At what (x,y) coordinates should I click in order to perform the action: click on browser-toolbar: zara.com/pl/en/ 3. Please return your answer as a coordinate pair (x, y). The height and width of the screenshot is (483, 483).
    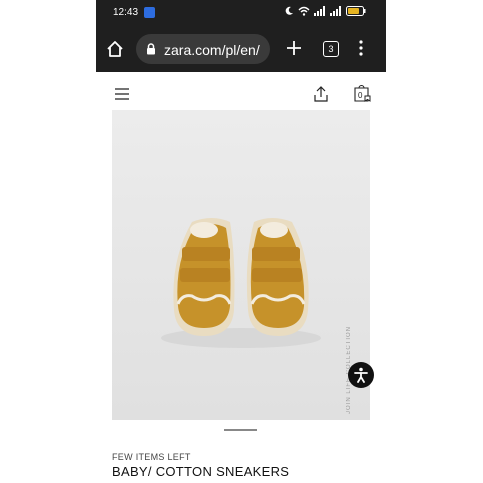
    Looking at the image, I should click on (241, 50).